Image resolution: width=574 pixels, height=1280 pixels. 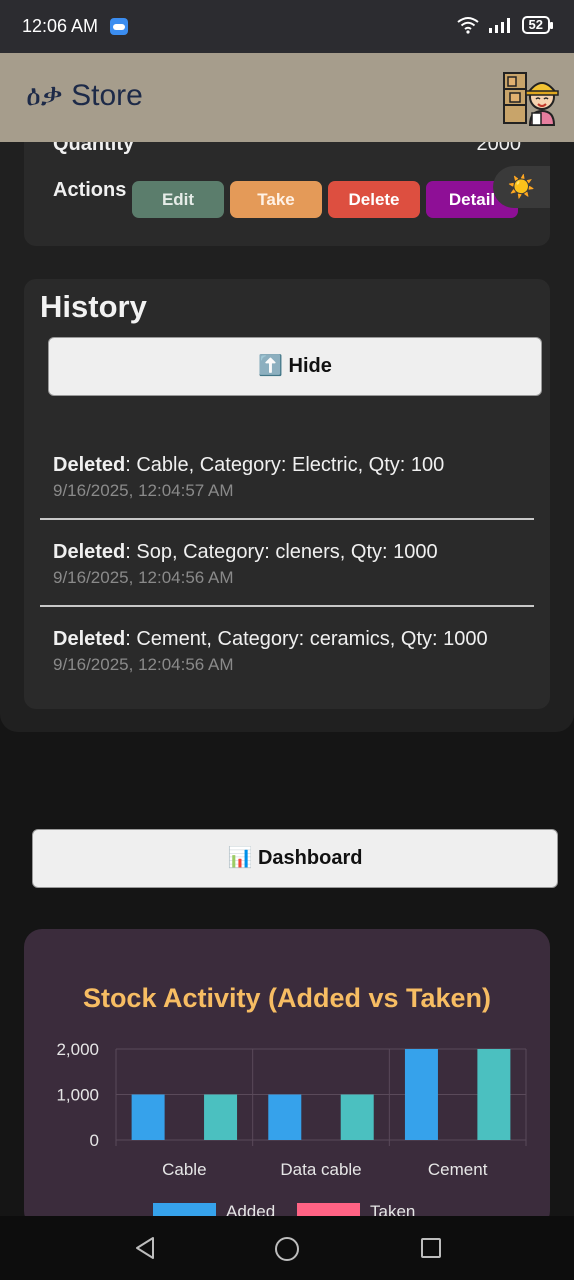 What do you see at coordinates (93, 306) in the screenshot?
I see `history-title: History` at bounding box center [93, 306].